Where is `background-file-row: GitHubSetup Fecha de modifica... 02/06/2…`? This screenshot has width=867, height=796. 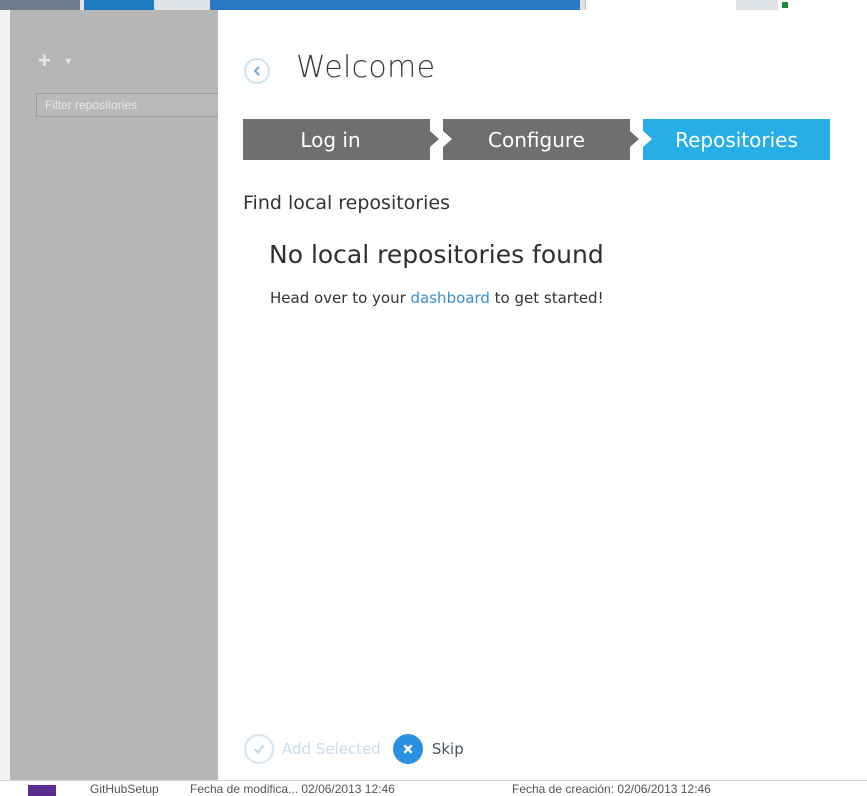 background-file-row: GitHubSetup Fecha de modifica... 02/06/2… is located at coordinates (433, 788).